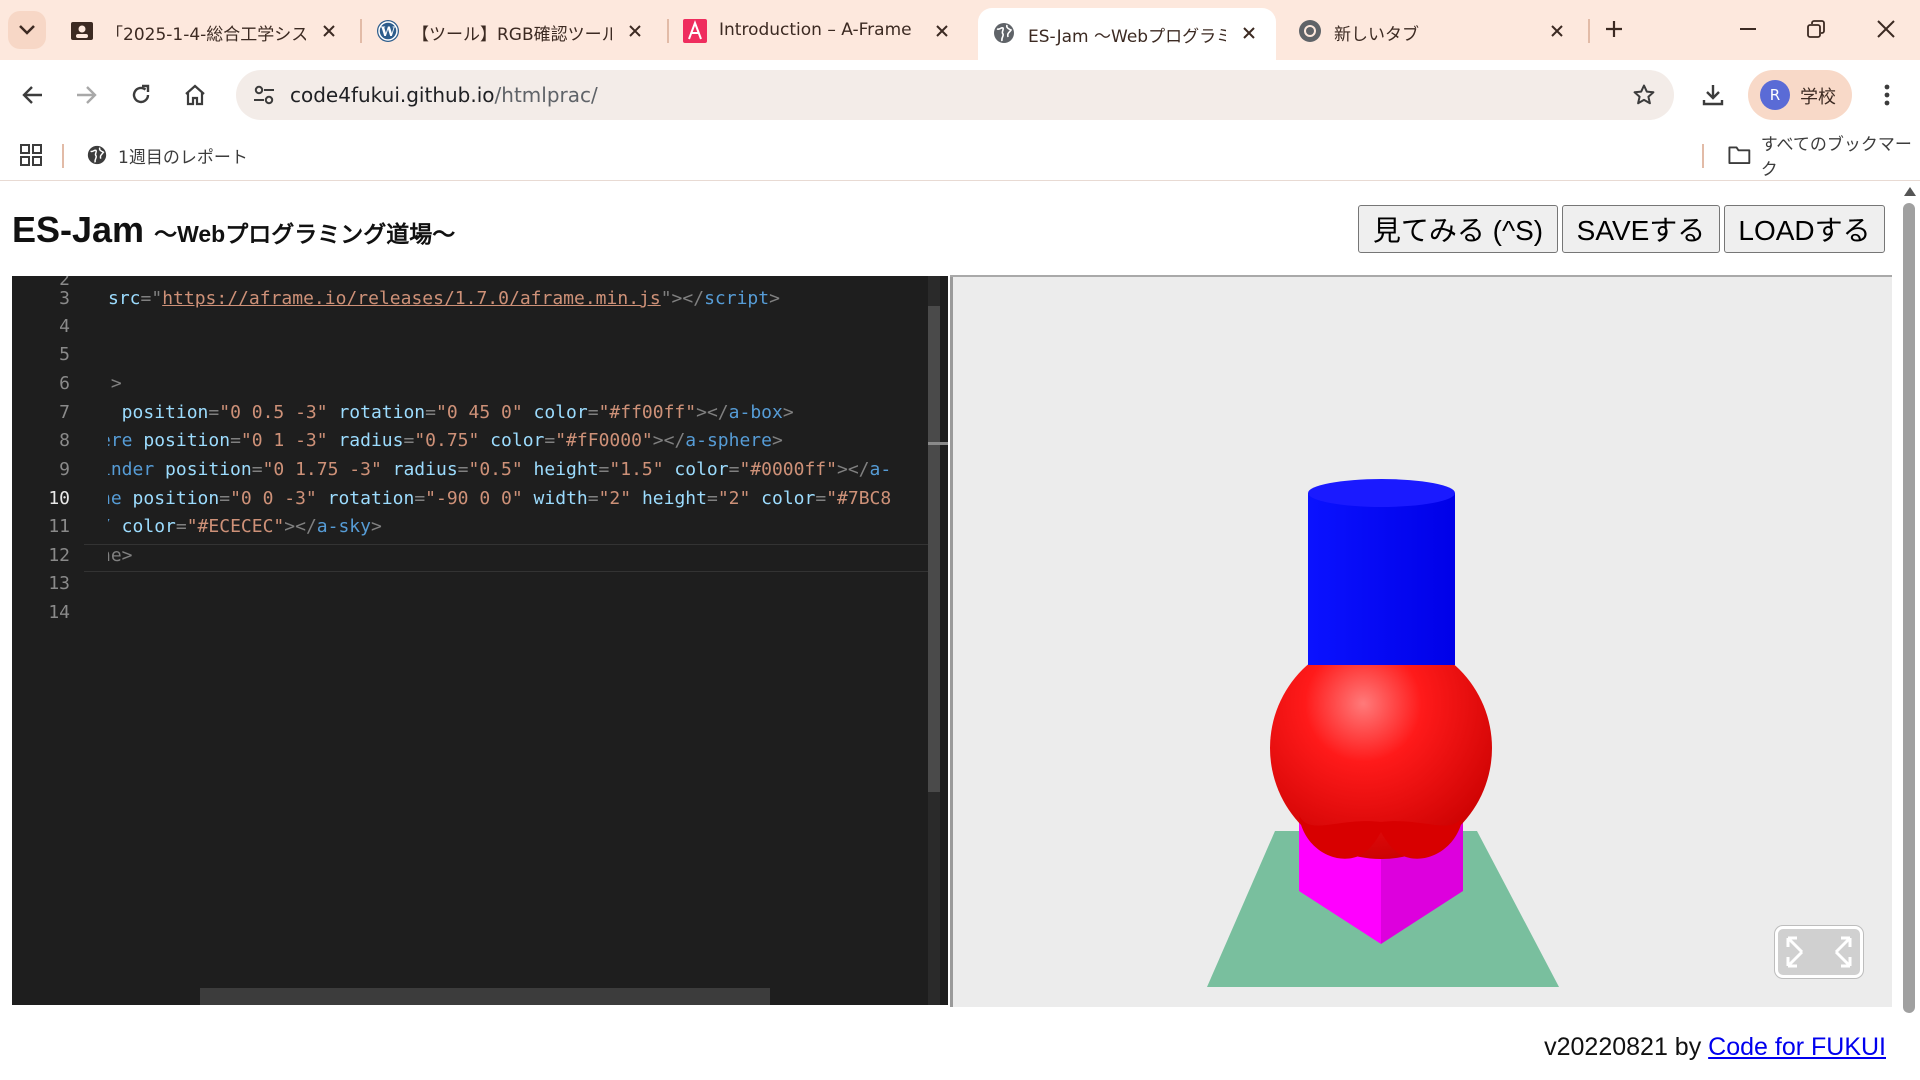 The image size is (1920, 1080). I want to click on restore-icon, so click(1816, 29).